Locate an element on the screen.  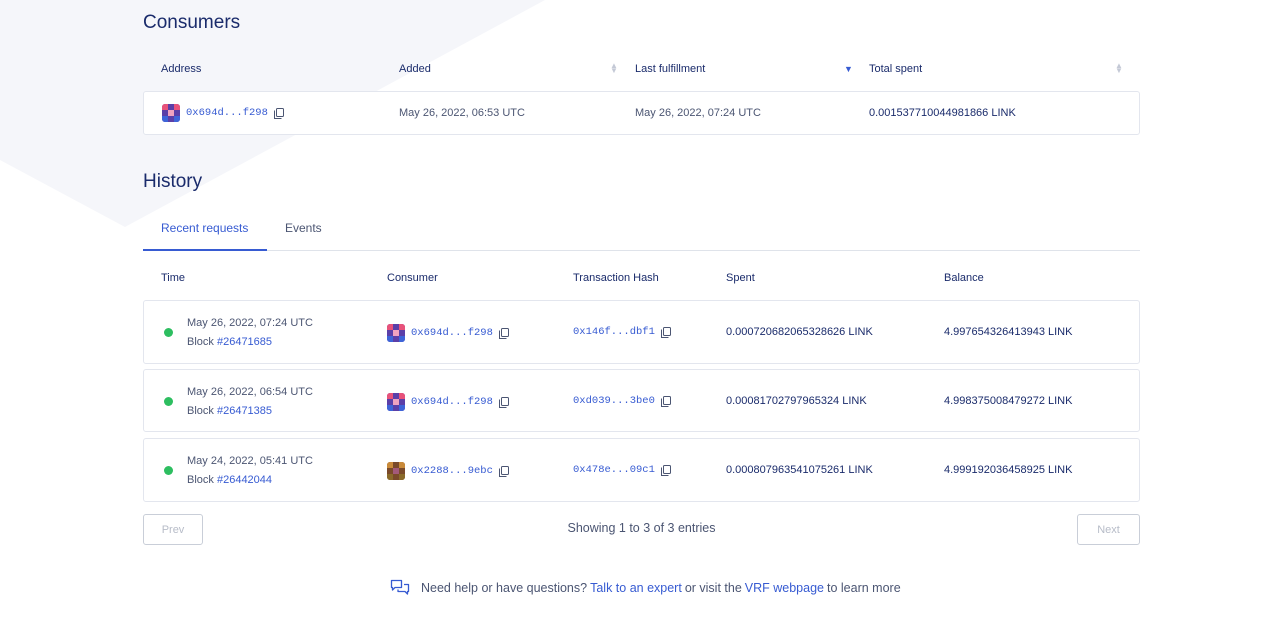
consumers-title: Consumers is located at coordinates (192, 22).